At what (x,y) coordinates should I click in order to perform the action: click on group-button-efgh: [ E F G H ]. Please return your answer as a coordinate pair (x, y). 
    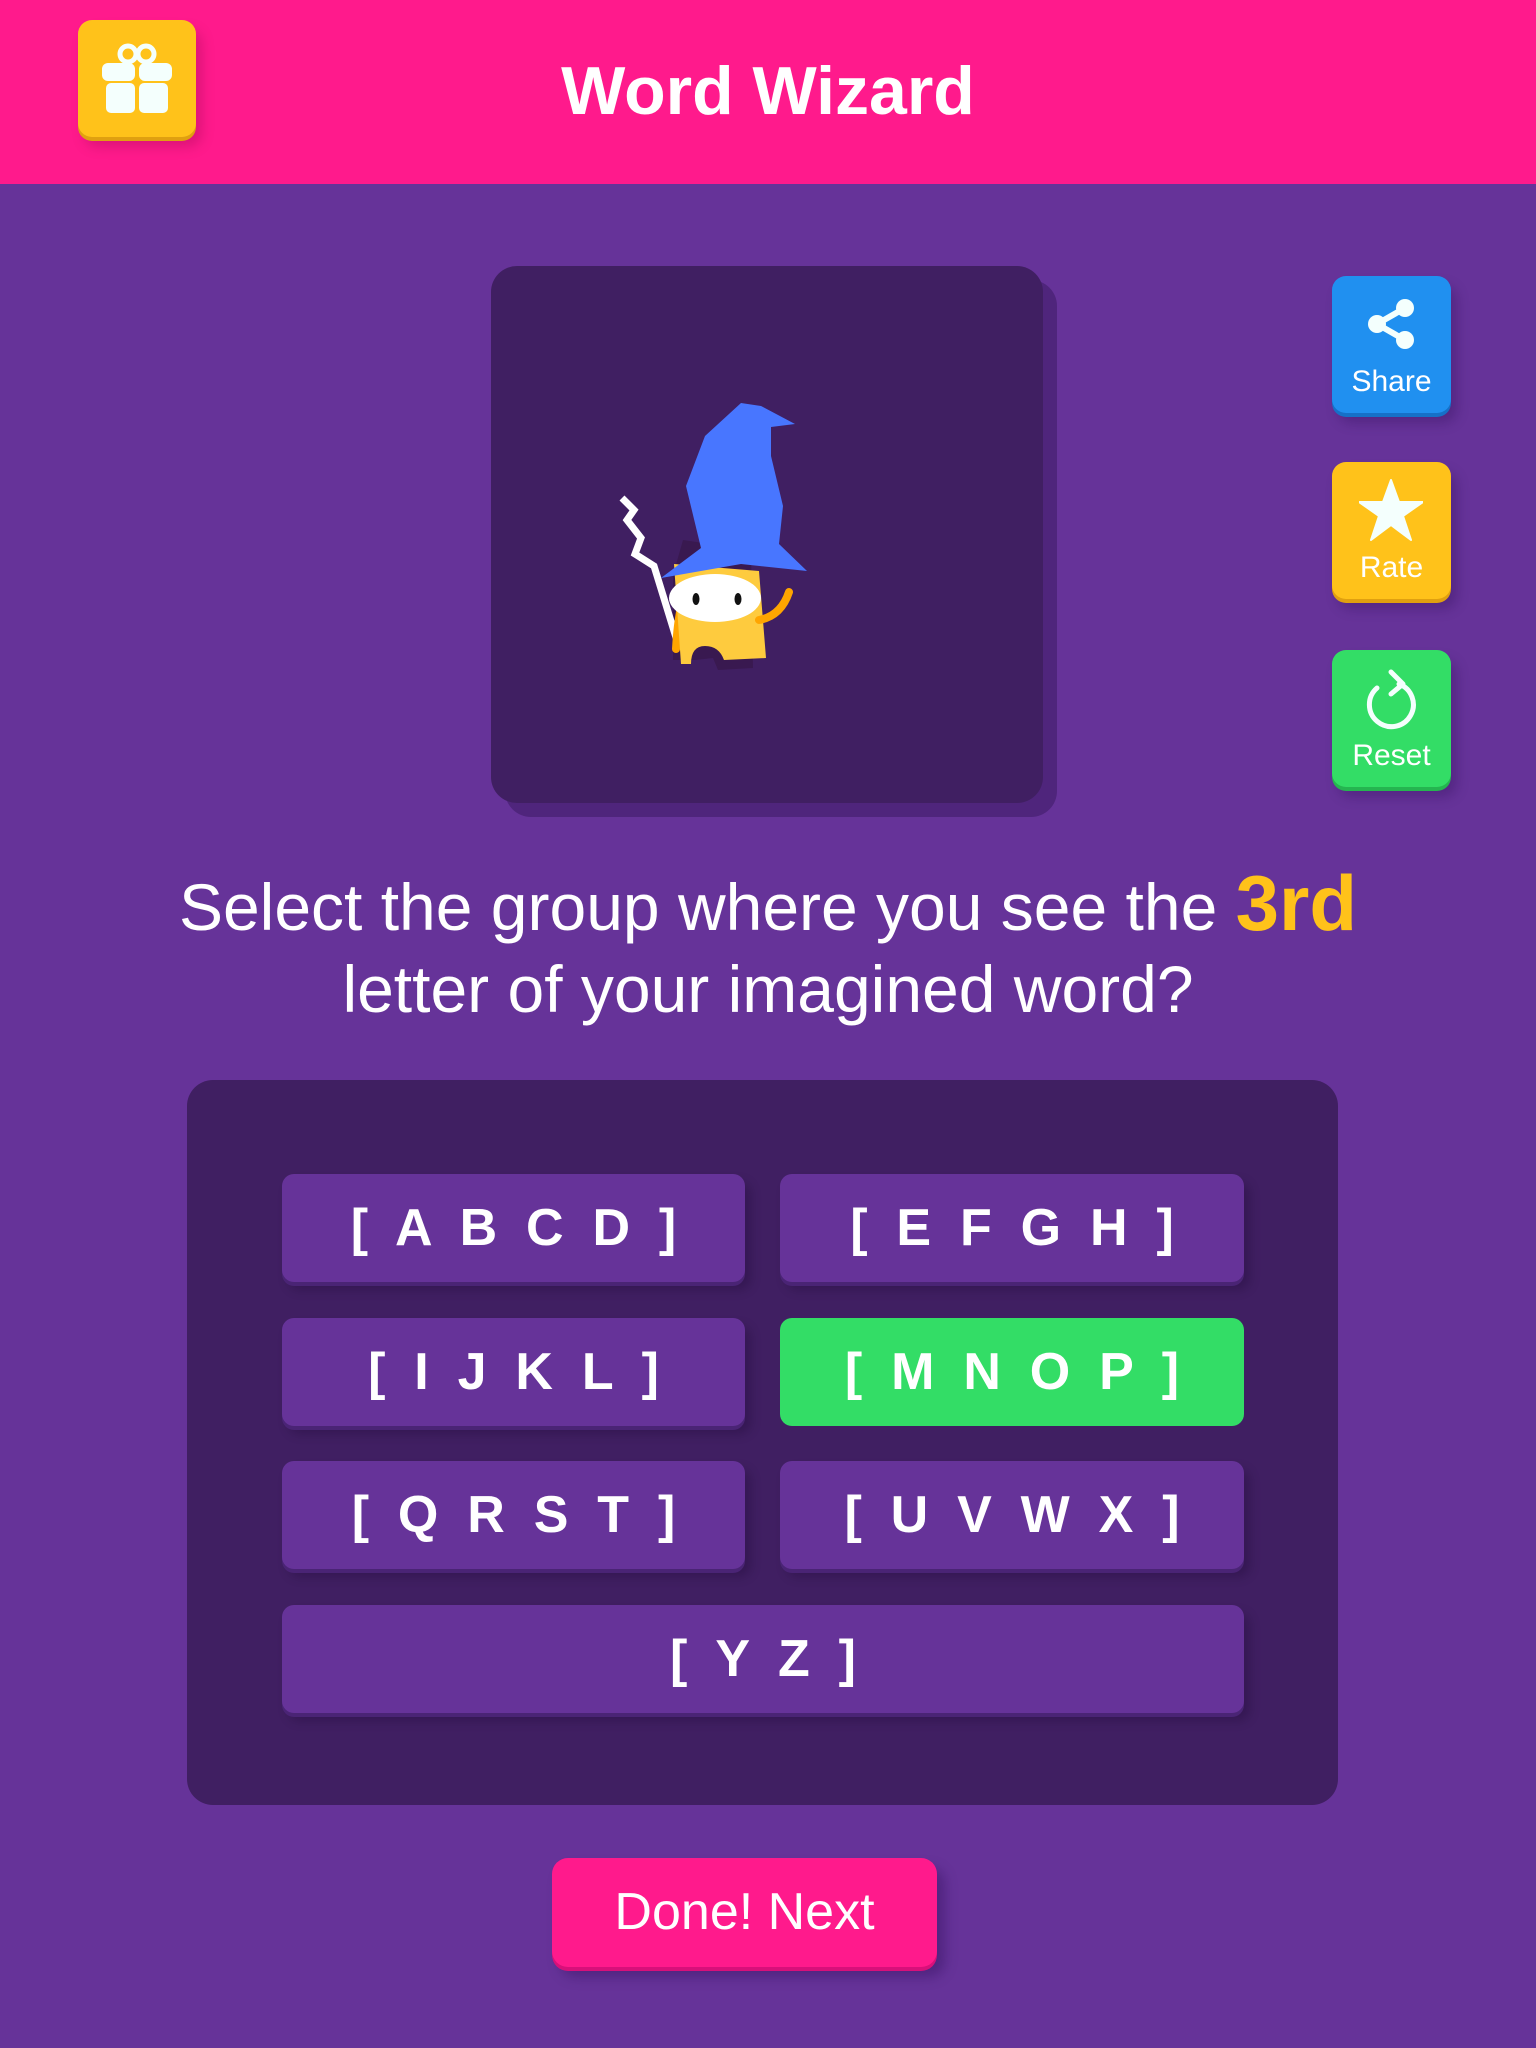
    Looking at the image, I should click on (1012, 1228).